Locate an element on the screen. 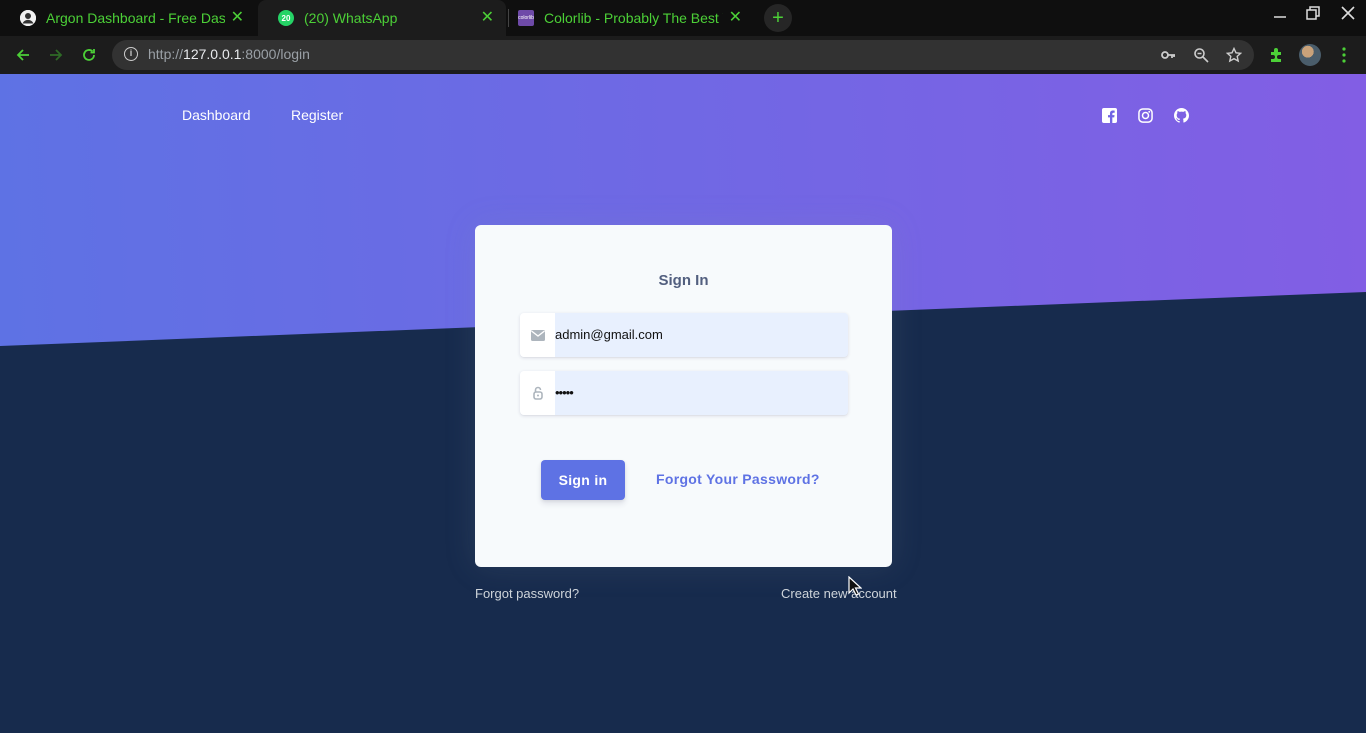  forward-icon is located at coordinates (56, 55).